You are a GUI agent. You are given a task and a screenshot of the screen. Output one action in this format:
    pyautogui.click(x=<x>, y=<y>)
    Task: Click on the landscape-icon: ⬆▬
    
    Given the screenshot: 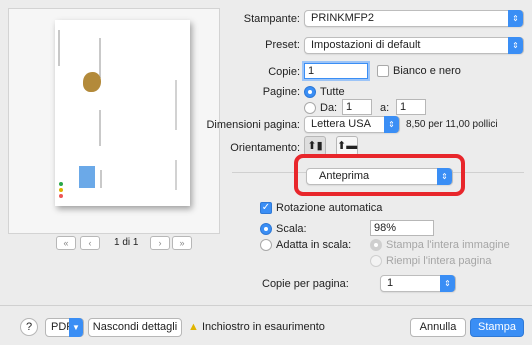 What is the action you would take?
    pyautogui.click(x=347, y=146)
    